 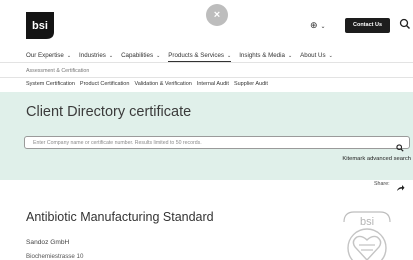 I want to click on nav-insights-media: Insights & Media ⌄, so click(x=265, y=55).